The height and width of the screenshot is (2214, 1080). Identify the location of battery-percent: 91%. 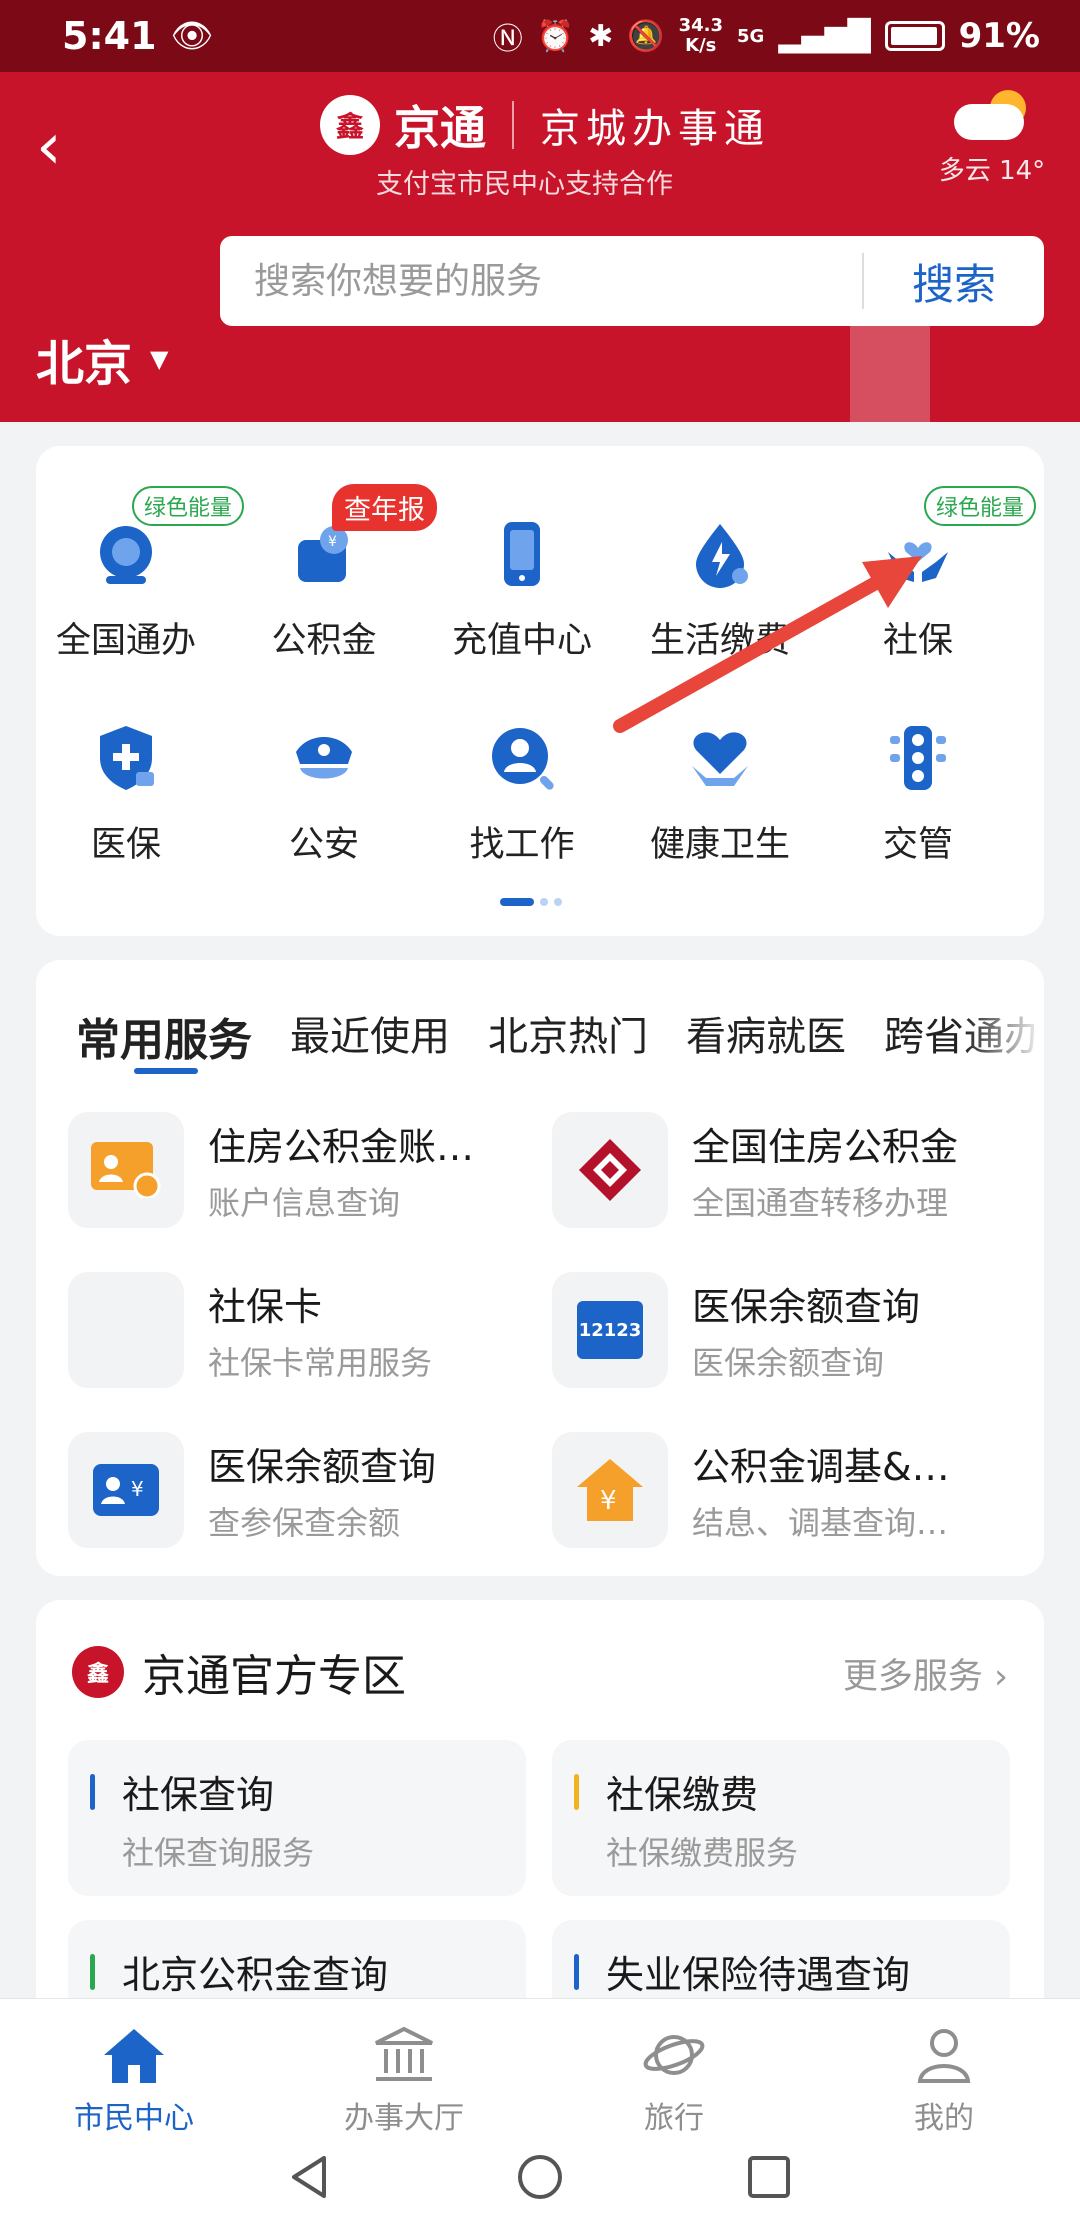
(999, 36).